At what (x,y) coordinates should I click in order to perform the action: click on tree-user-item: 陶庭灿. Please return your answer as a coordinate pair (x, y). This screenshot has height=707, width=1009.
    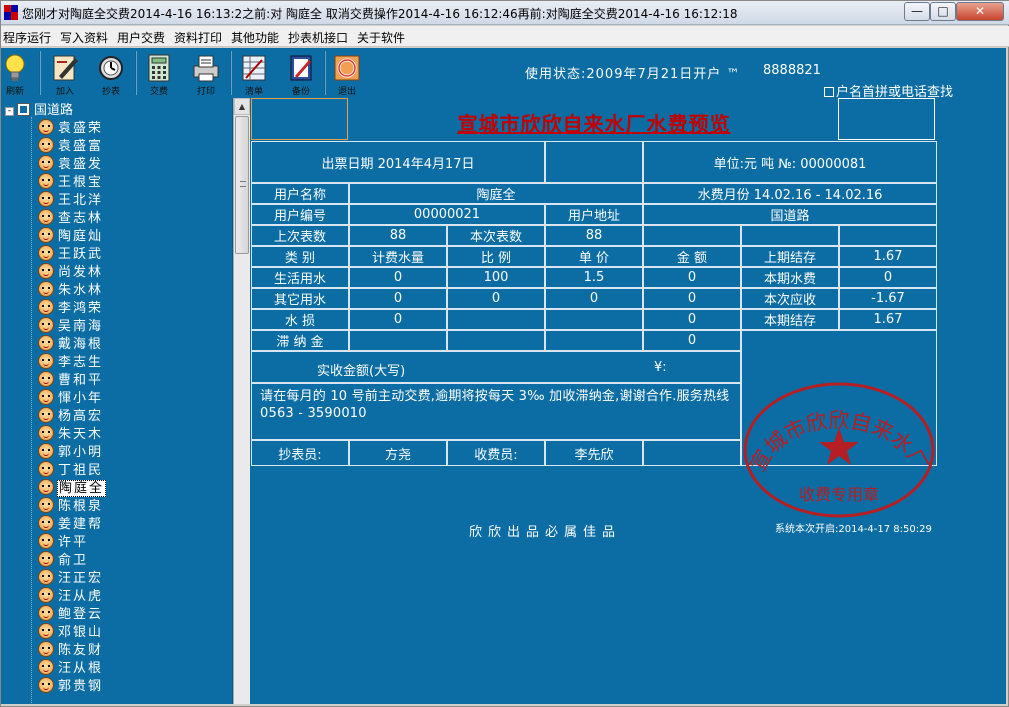
    Looking at the image, I should click on (71, 234).